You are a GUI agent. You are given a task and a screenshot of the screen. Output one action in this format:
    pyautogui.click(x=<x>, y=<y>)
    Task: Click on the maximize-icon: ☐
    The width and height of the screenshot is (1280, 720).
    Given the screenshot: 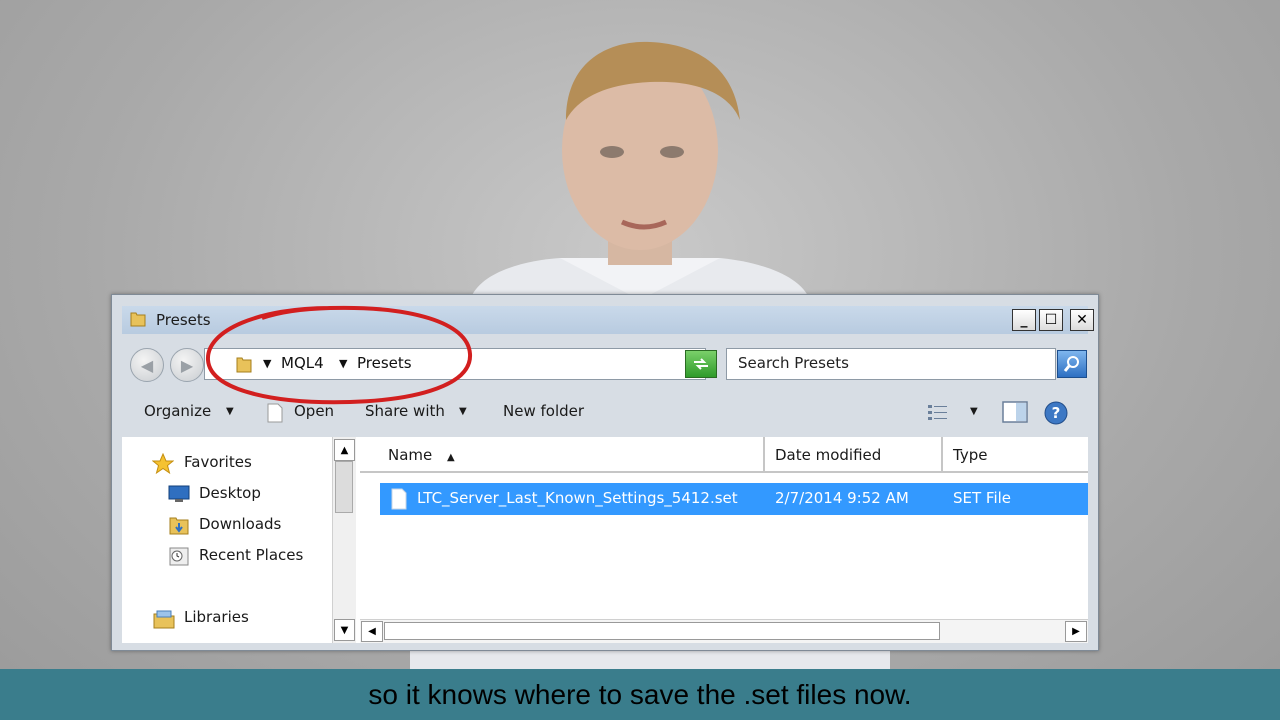 What is the action you would take?
    pyautogui.click(x=1051, y=320)
    